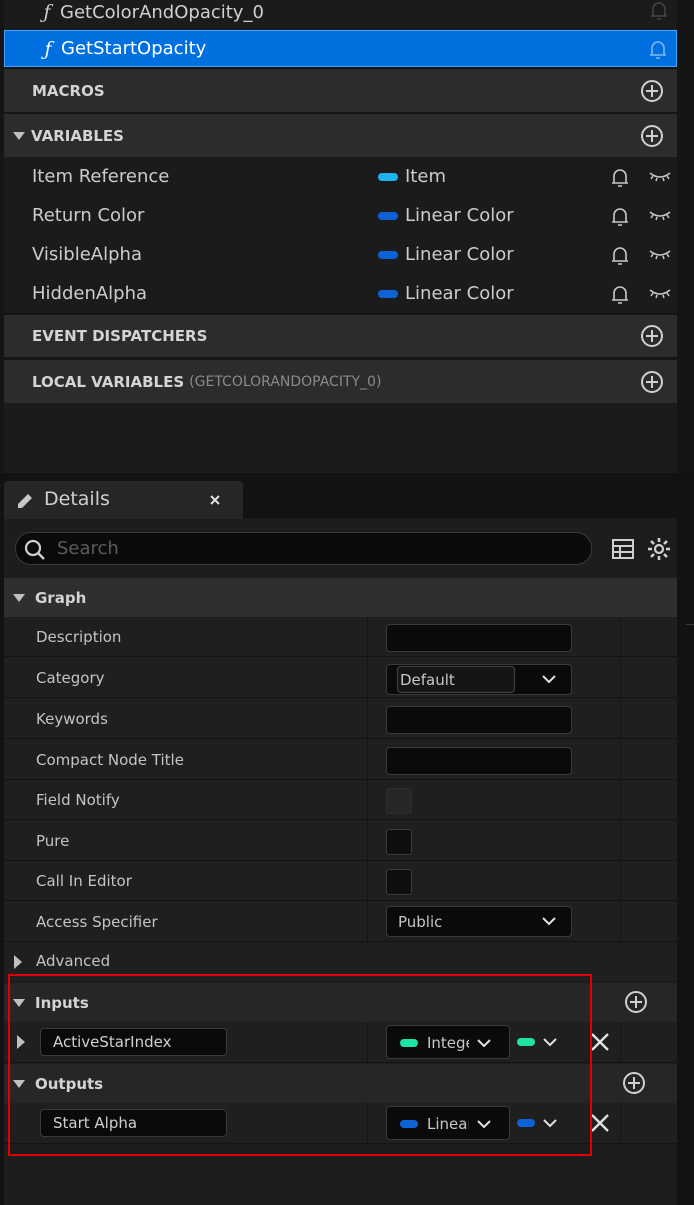 The width and height of the screenshot is (694, 1205). What do you see at coordinates (110, 760) in the screenshot?
I see `property-label: Compact Node Title` at bounding box center [110, 760].